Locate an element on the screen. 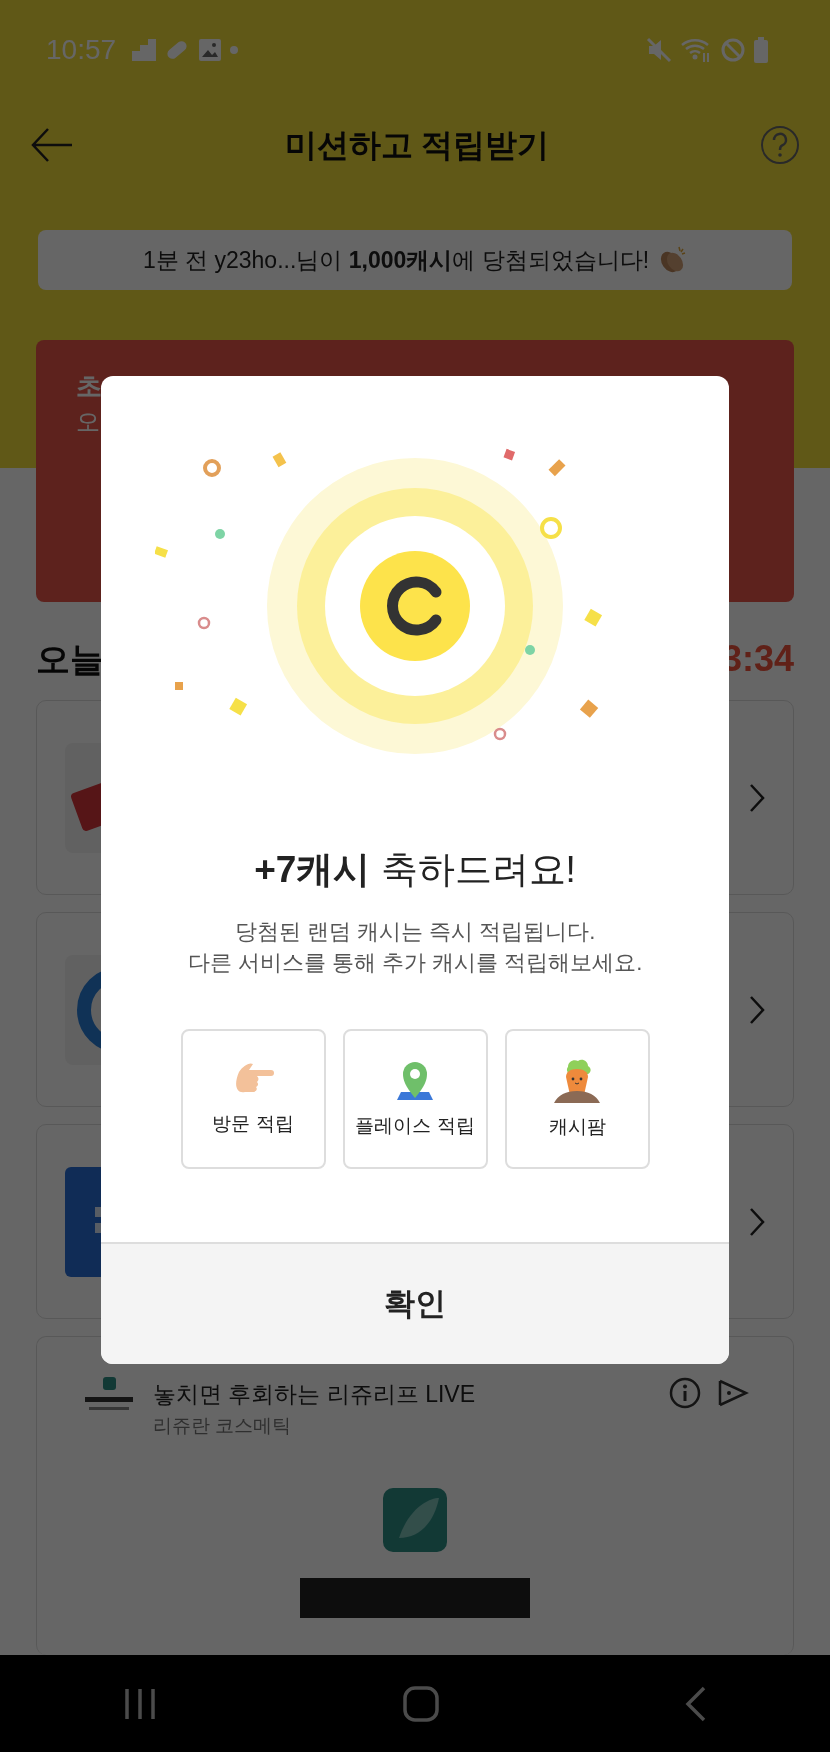 The width and height of the screenshot is (830, 1752). banner-subtitle: 오 is located at coordinates (88, 421).